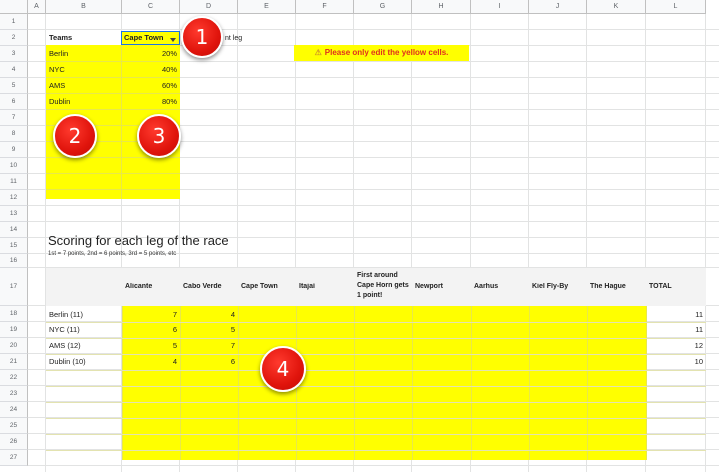  What do you see at coordinates (151, 102) in the screenshot?
I see `team-pct-cell: 80%` at bounding box center [151, 102].